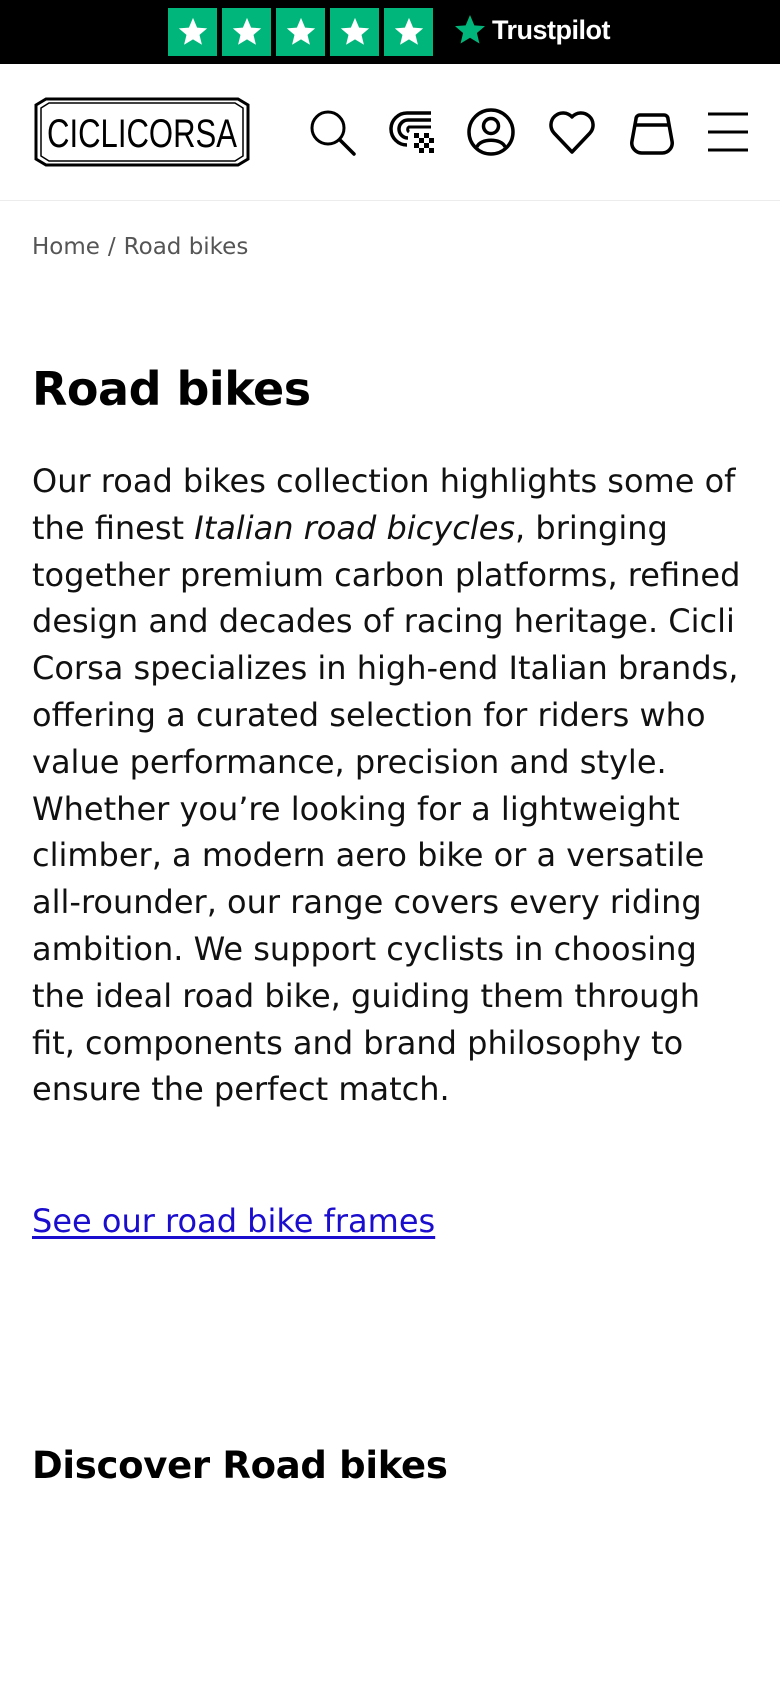 This screenshot has width=780, height=1688. I want to click on trustpilot-brand: Trustpilot, so click(551, 29).